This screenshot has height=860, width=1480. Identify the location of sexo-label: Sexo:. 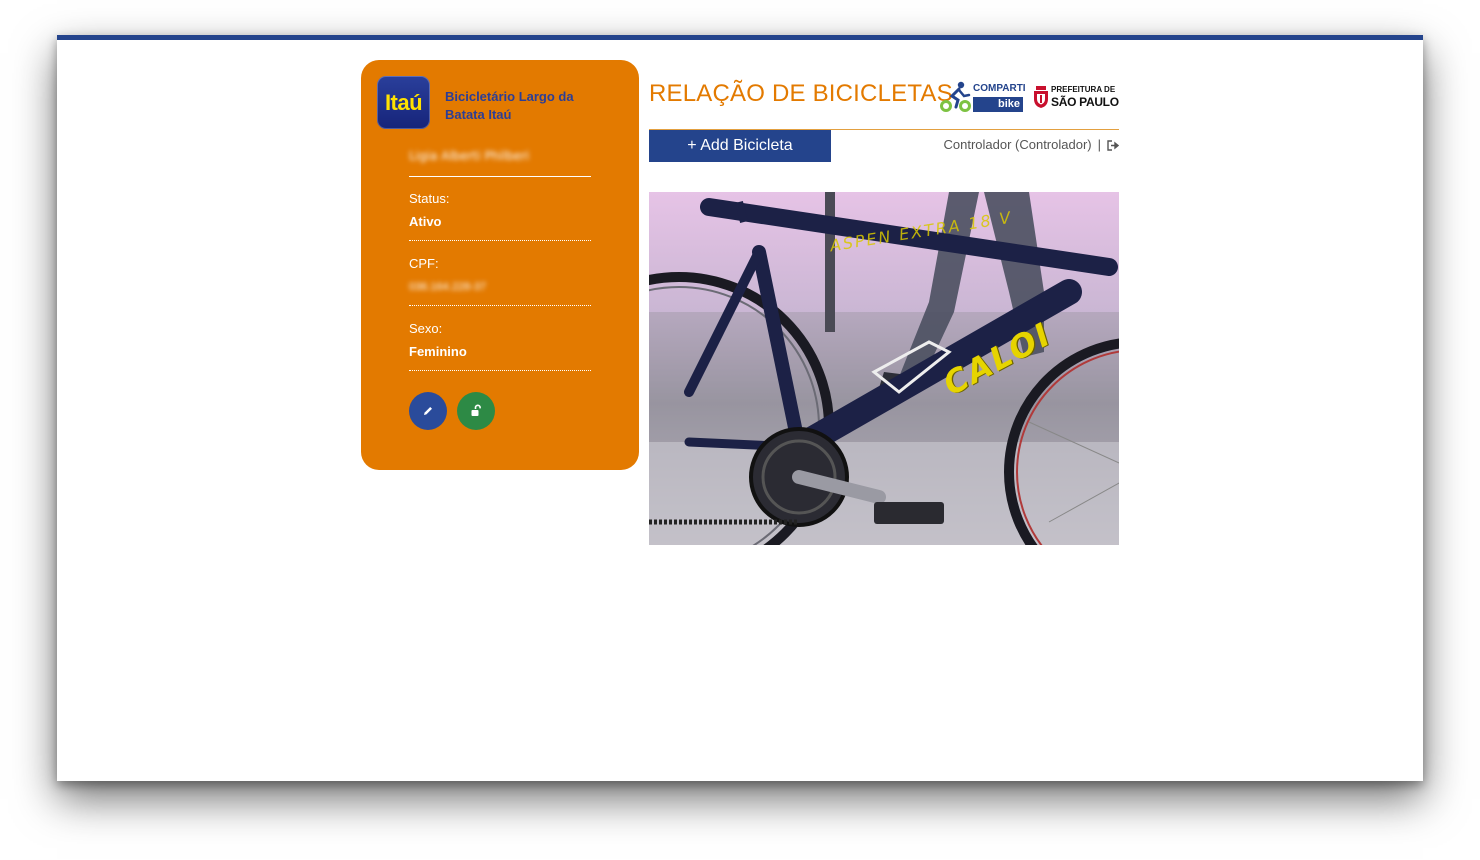
(426, 328).